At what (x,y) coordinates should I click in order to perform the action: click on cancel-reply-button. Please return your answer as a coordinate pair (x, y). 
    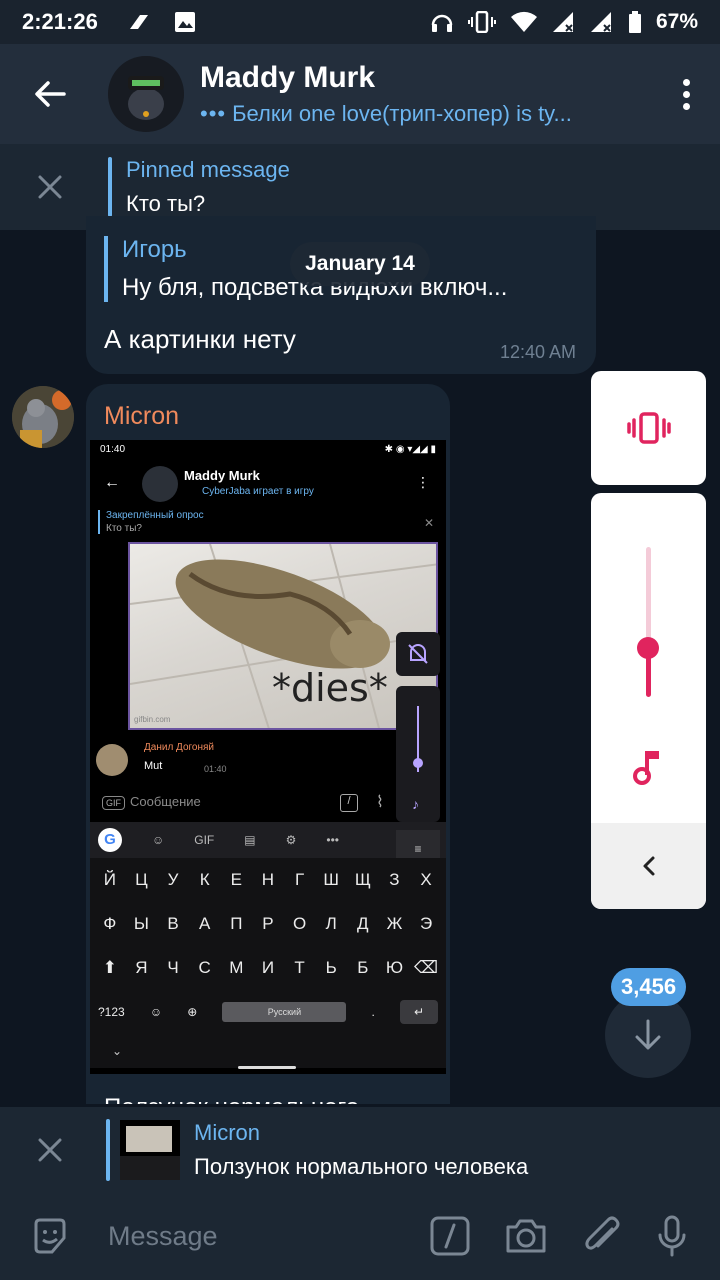
    Looking at the image, I should click on (50, 1150).